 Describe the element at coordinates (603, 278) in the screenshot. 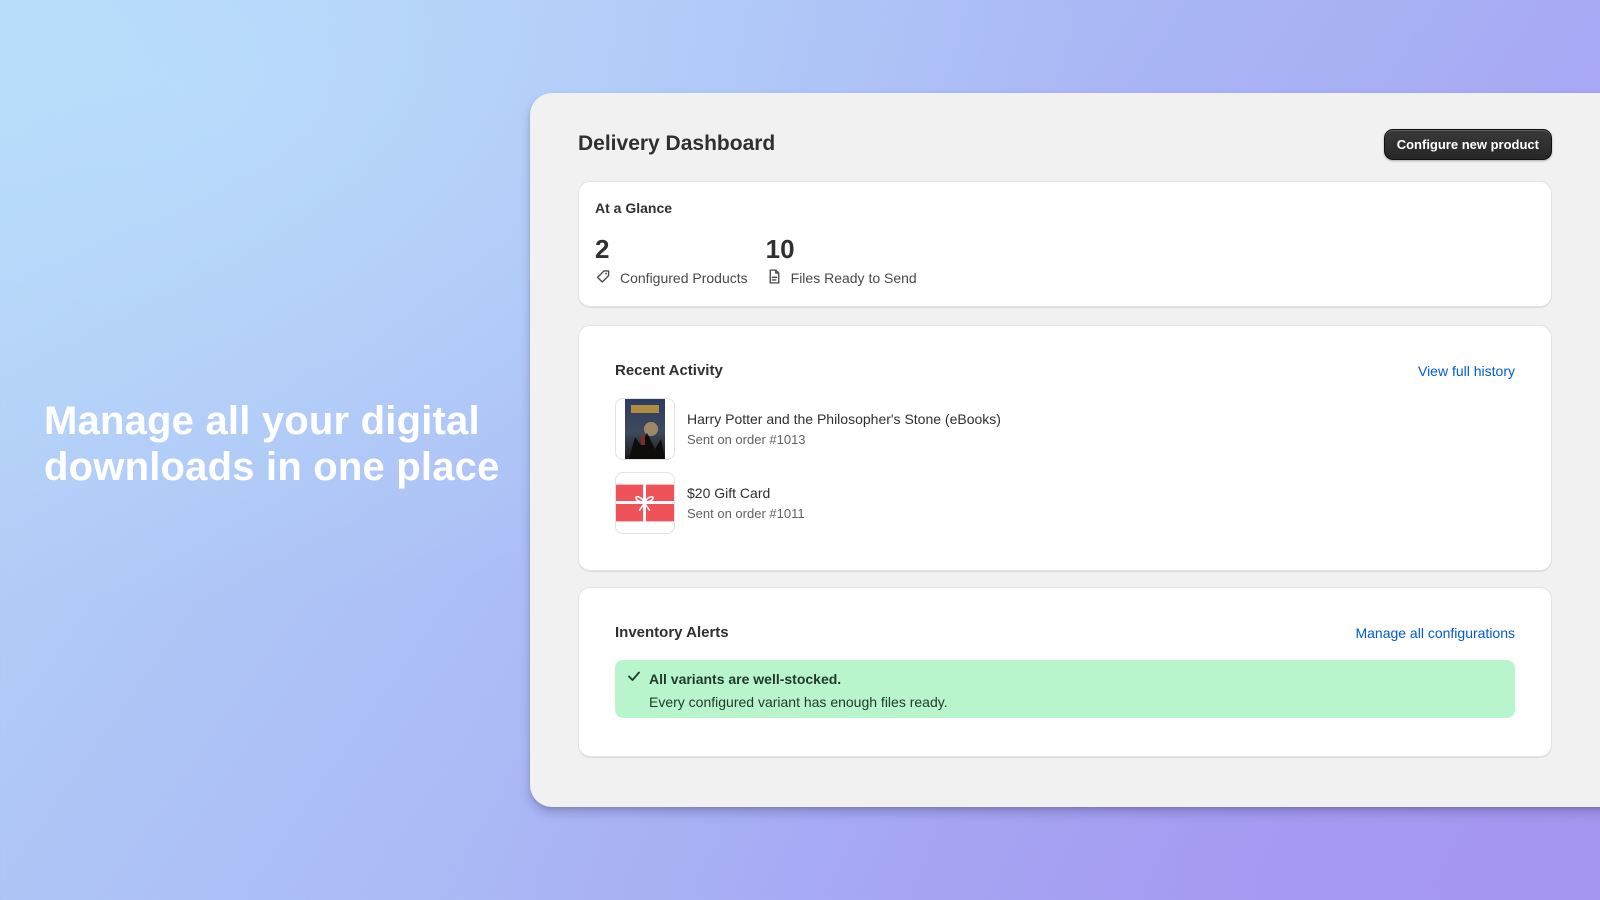

I see `tag-icon` at that location.